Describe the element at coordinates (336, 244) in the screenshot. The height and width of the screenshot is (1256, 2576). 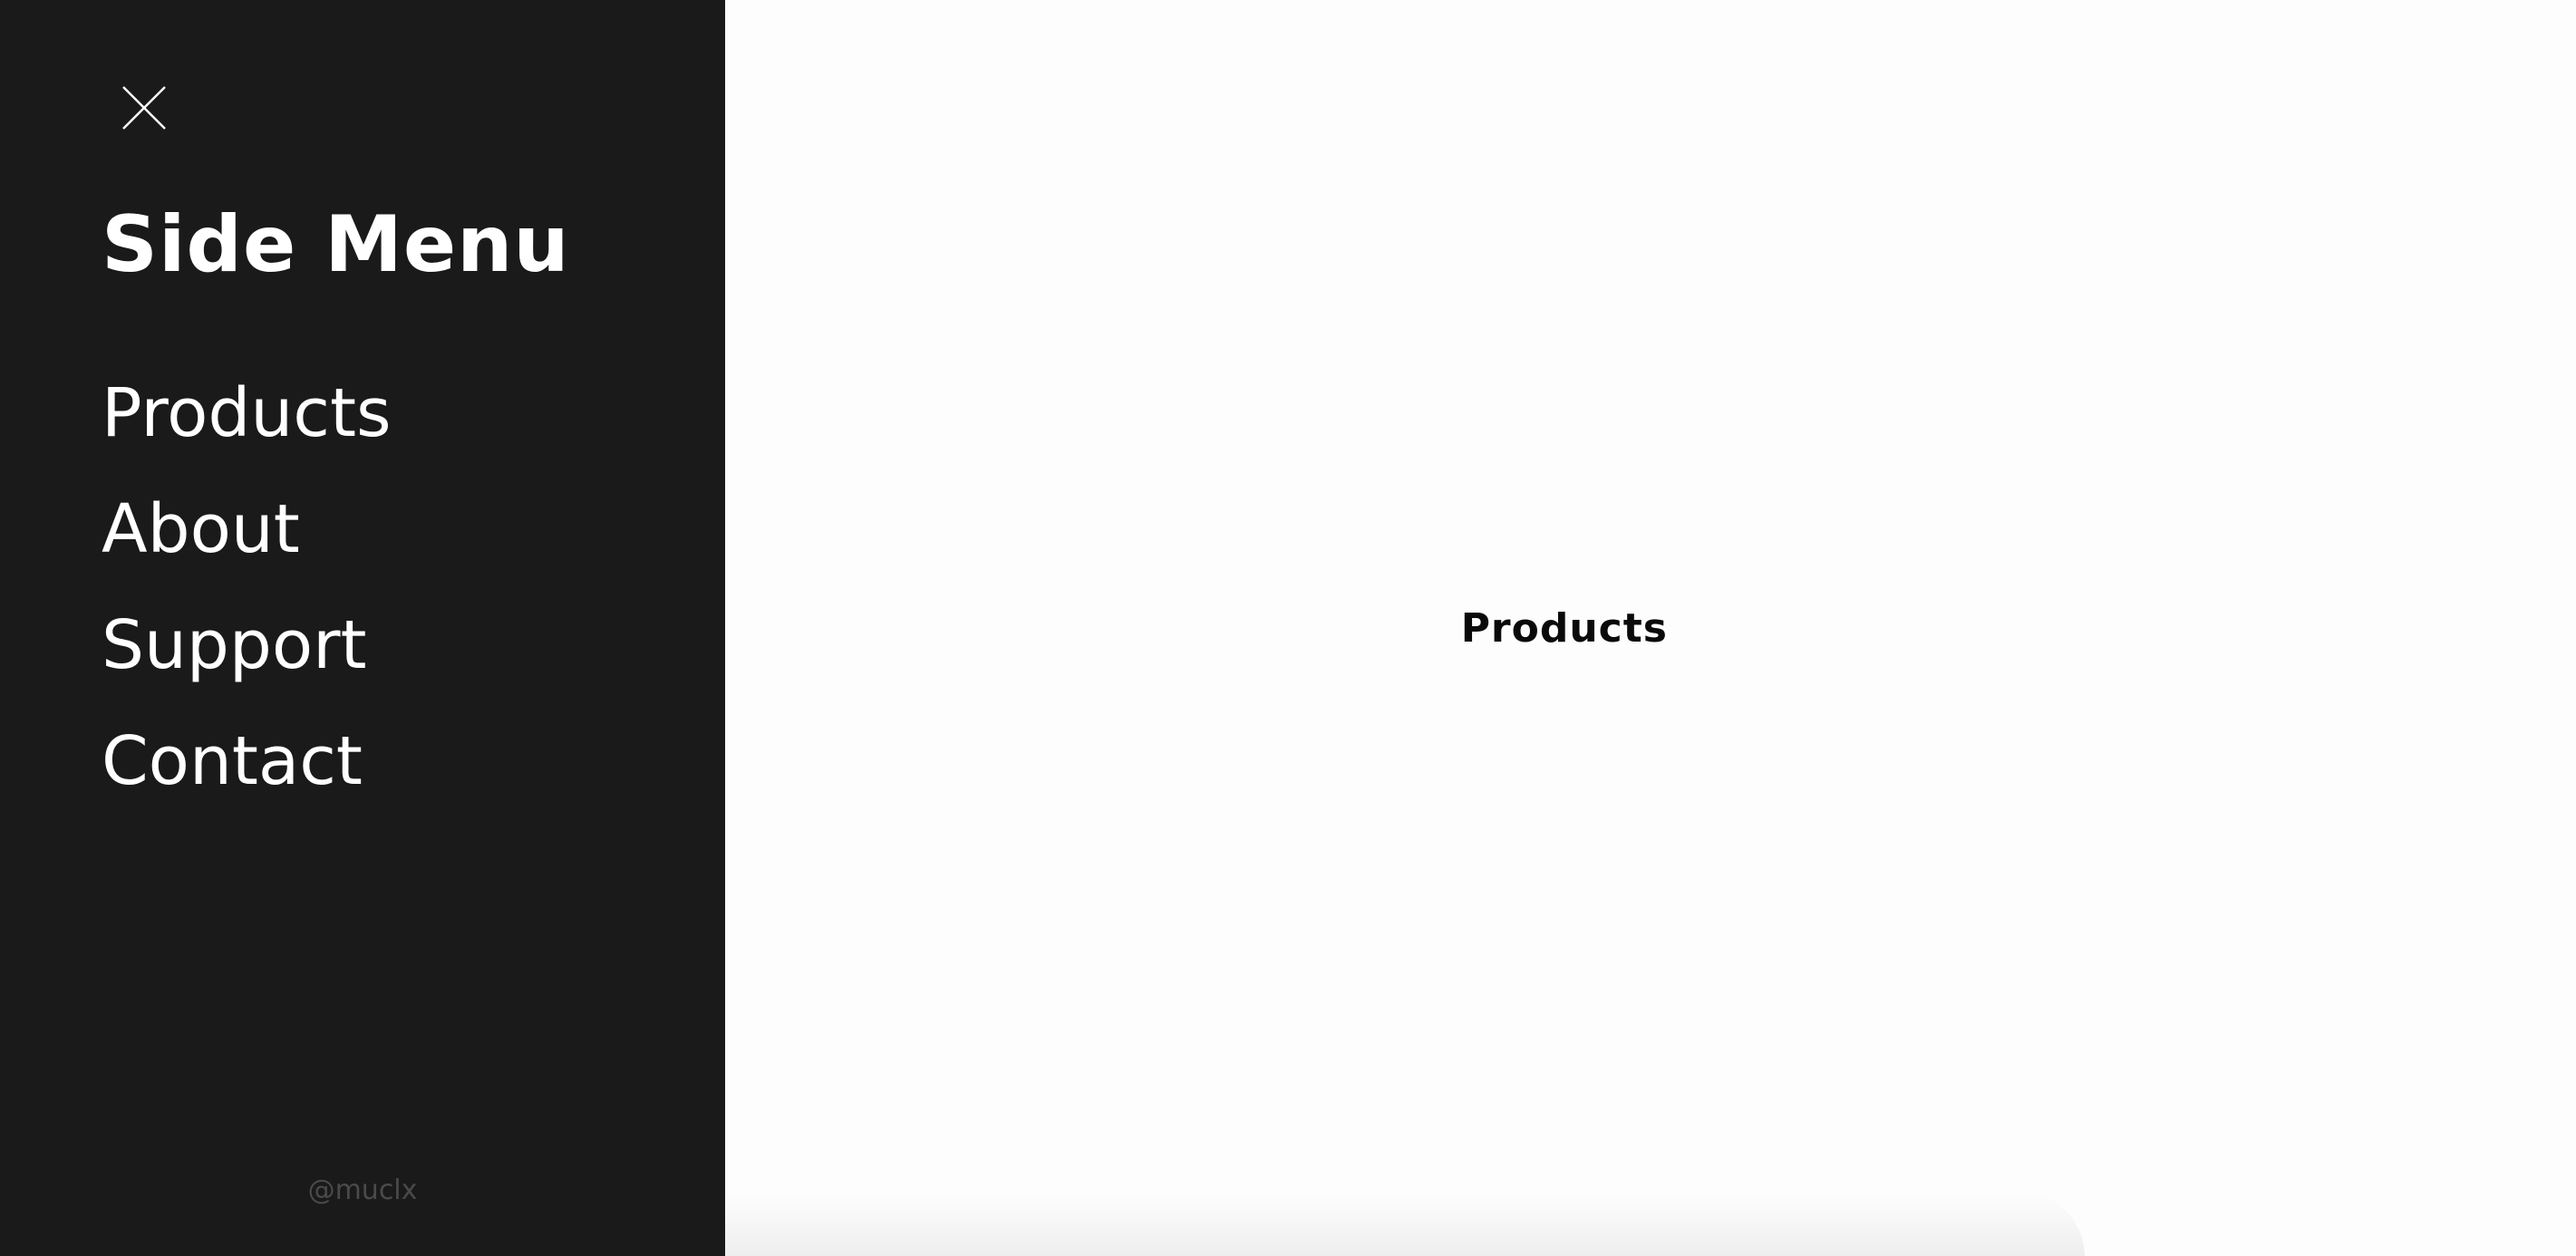
I see `side-menu-title: Side Menu` at that location.